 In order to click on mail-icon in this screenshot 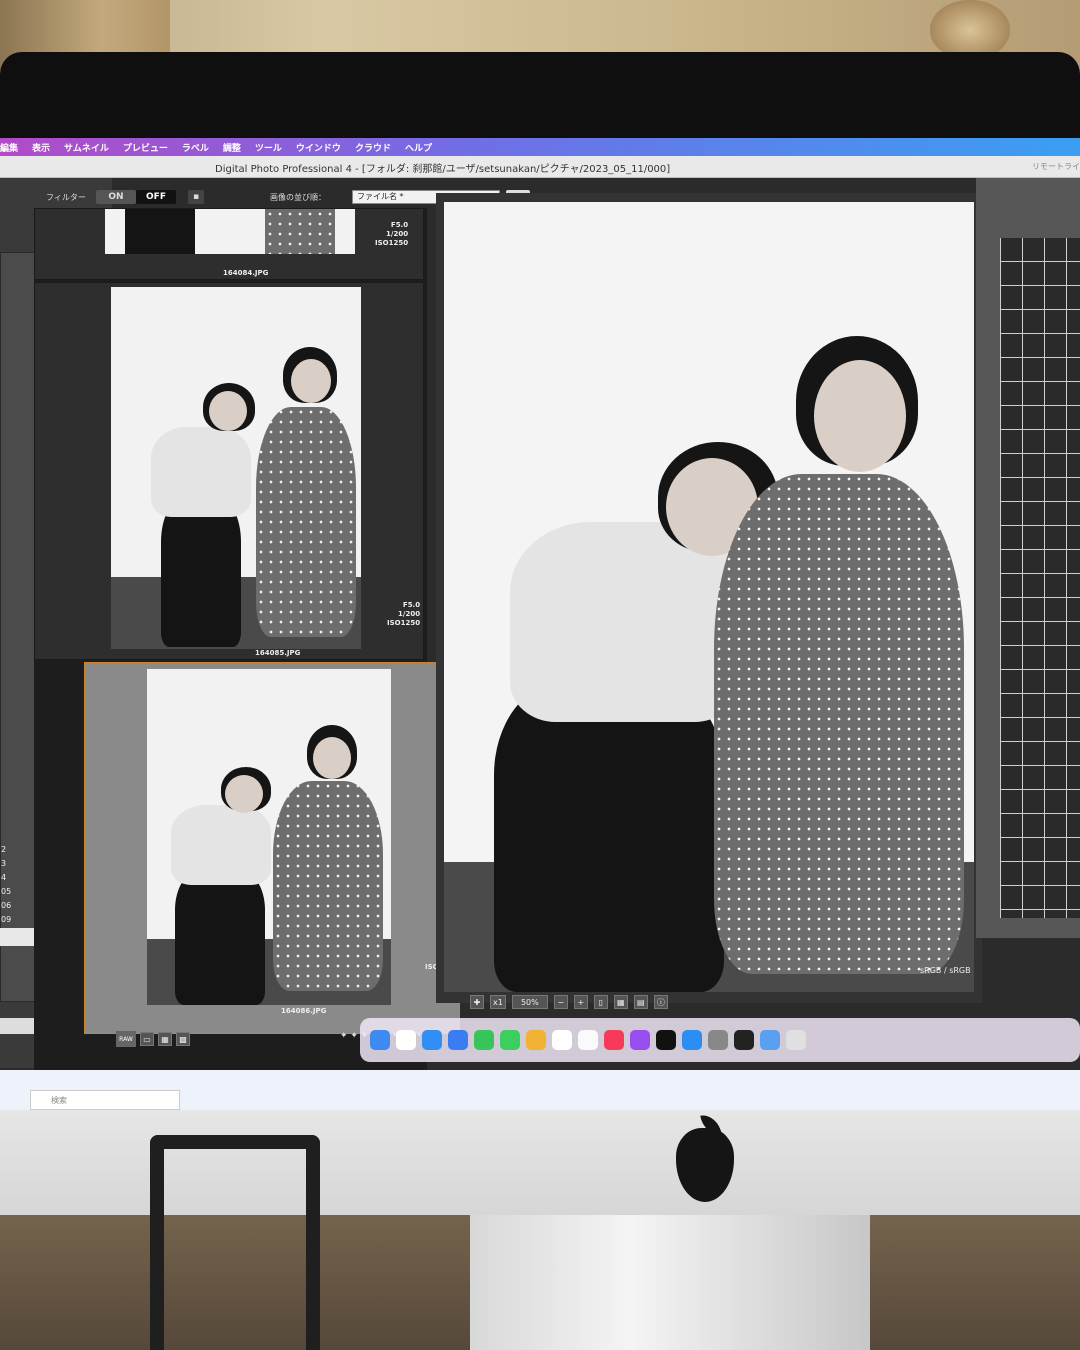, I will do `click(458, 1040)`.